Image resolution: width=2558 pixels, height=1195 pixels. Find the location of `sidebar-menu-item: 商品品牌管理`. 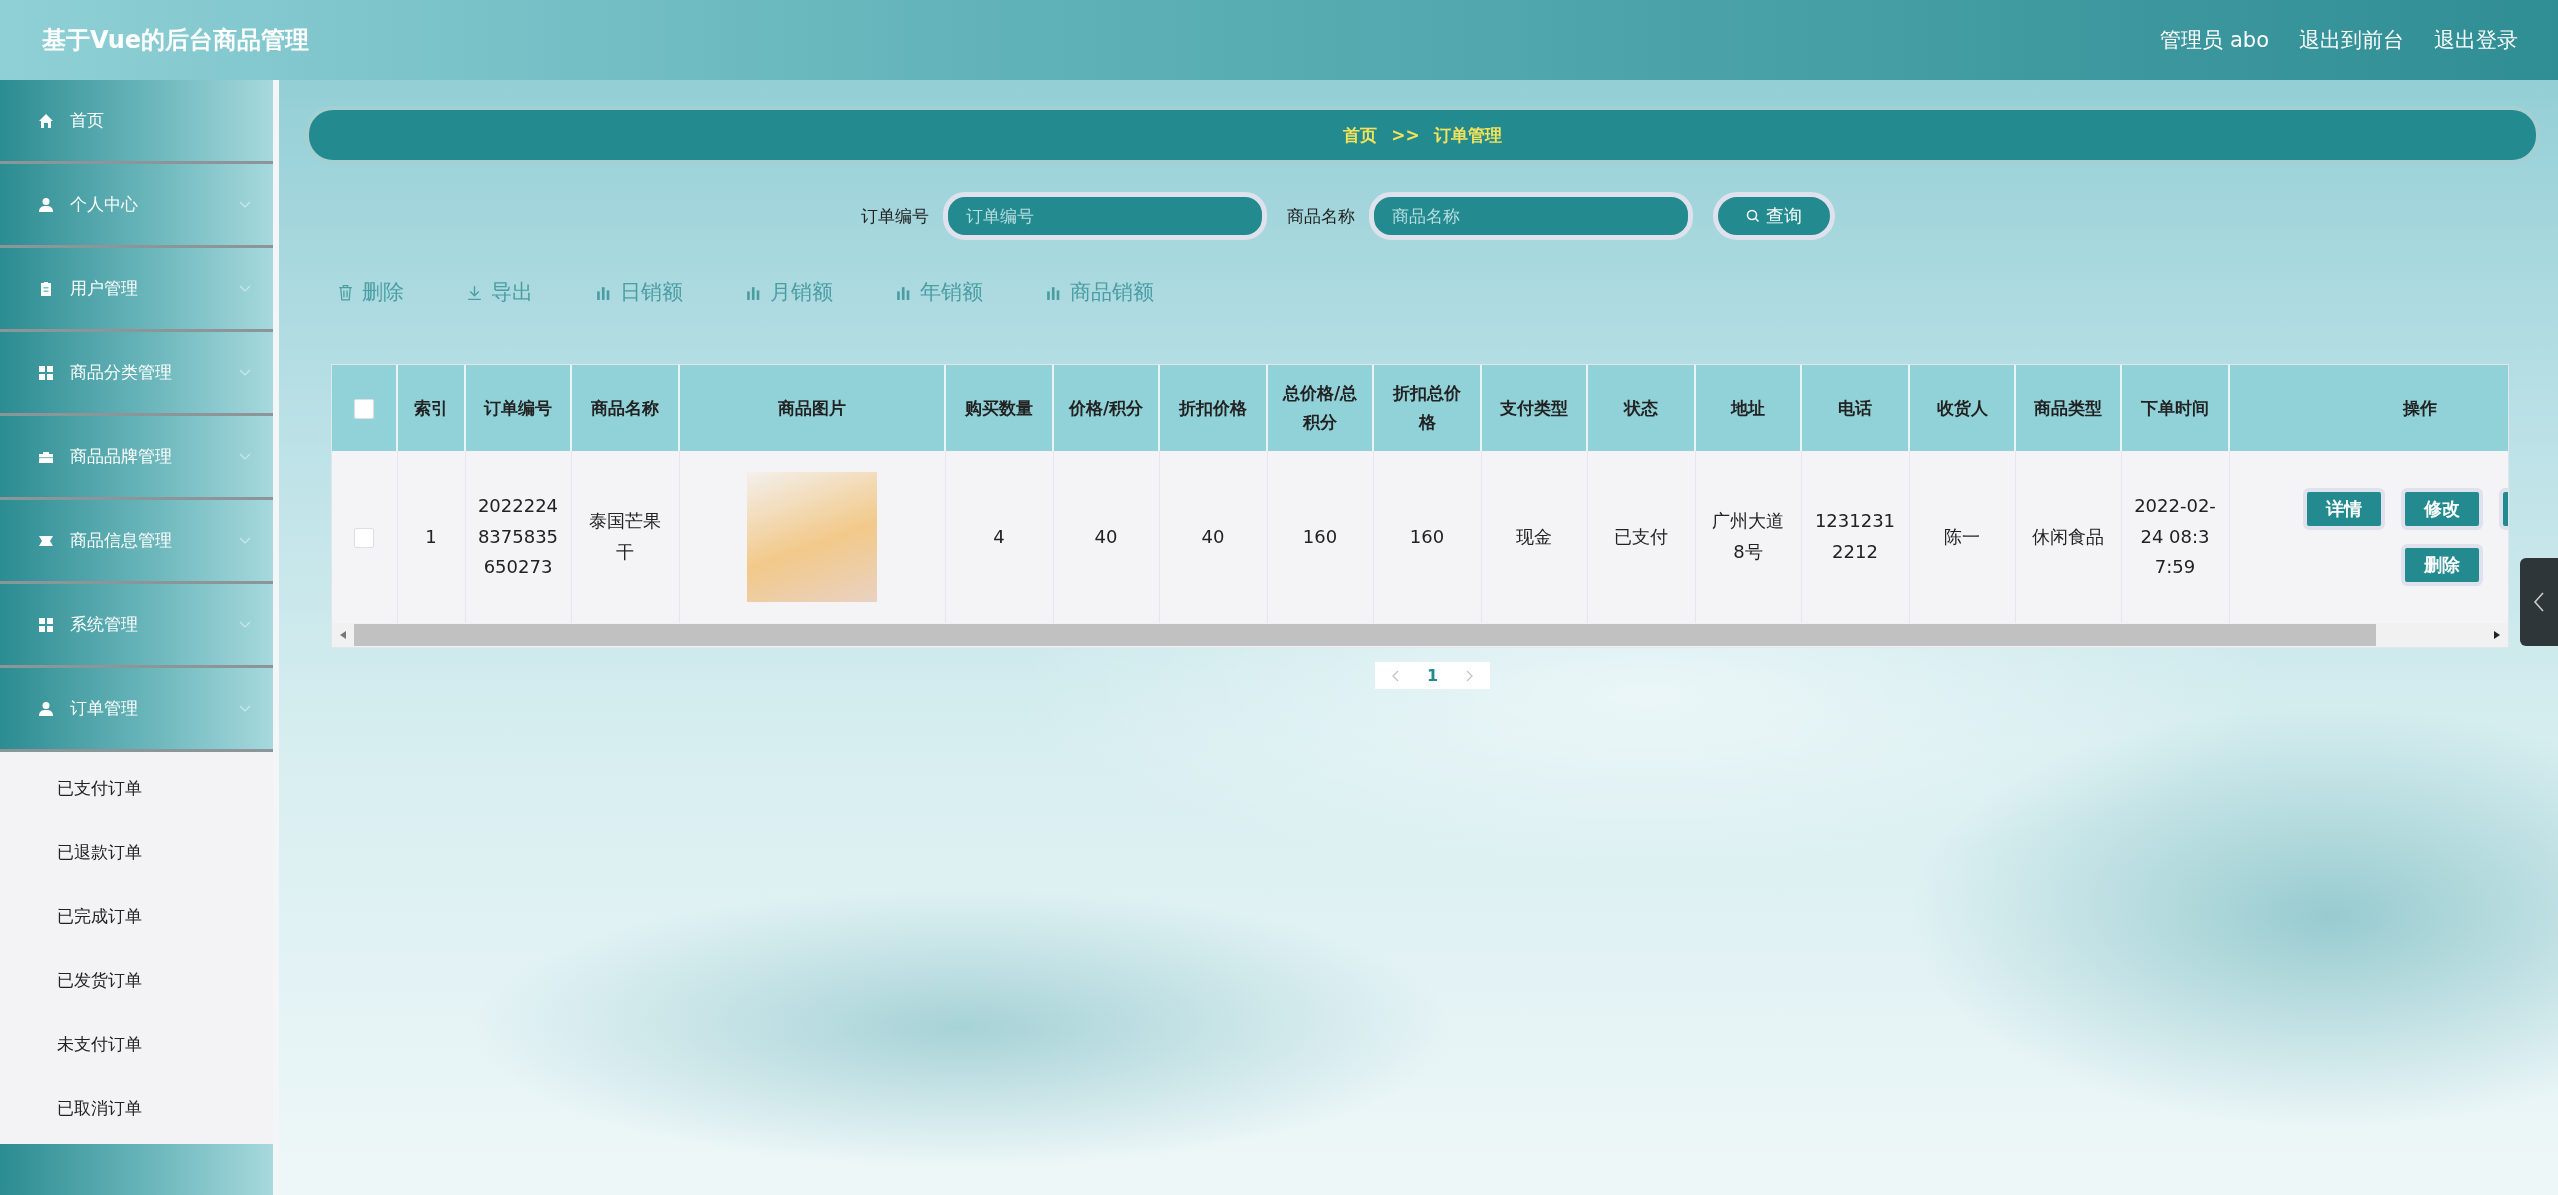

sidebar-menu-item: 商品品牌管理 is located at coordinates (136, 458).